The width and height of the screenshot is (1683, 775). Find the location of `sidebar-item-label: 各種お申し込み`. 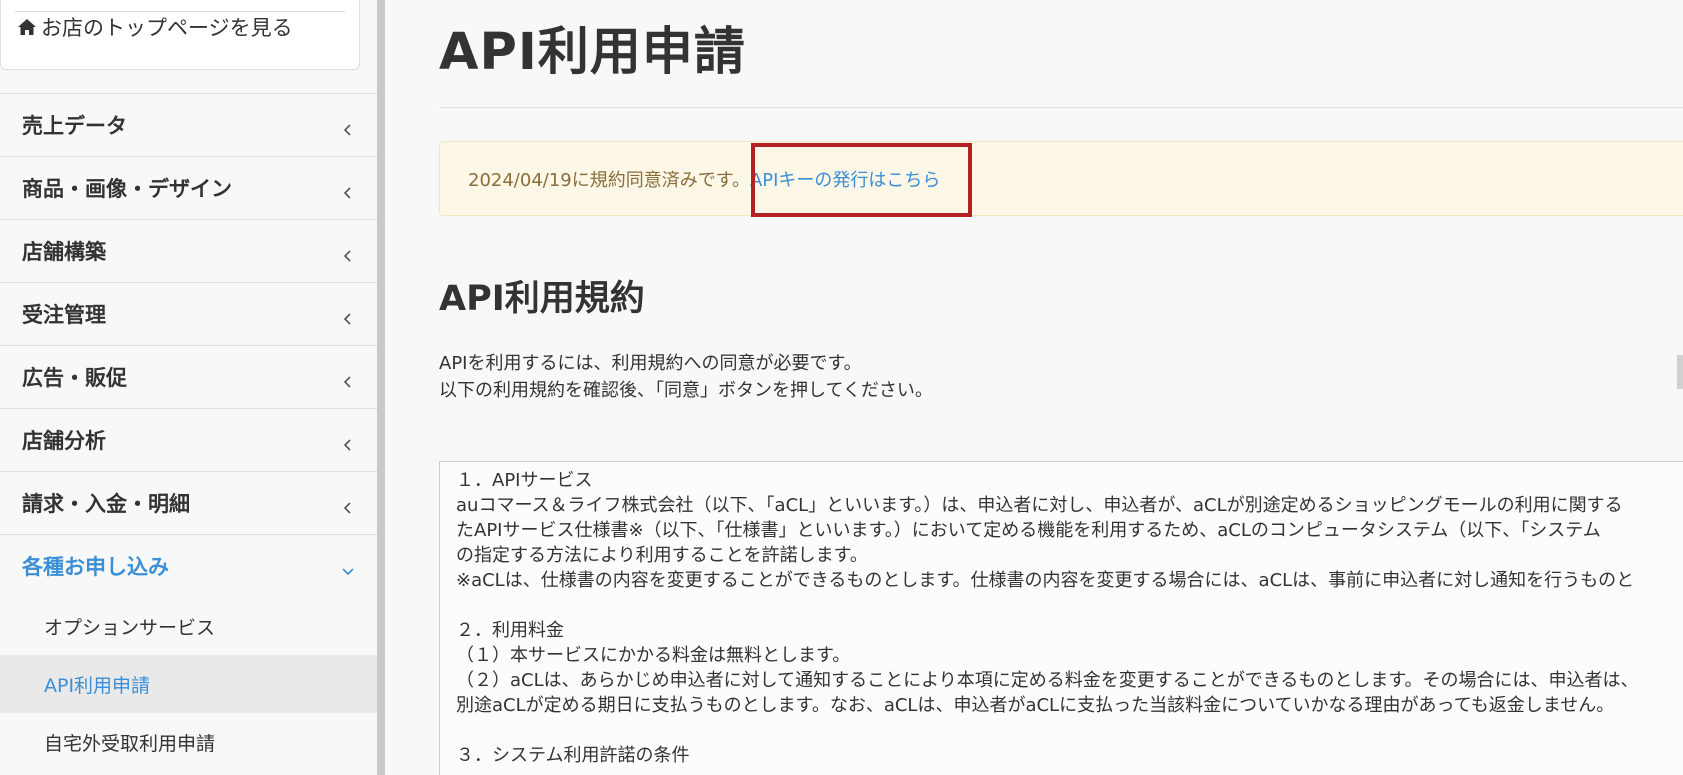

sidebar-item-label: 各種お申し込み is located at coordinates (95, 567).